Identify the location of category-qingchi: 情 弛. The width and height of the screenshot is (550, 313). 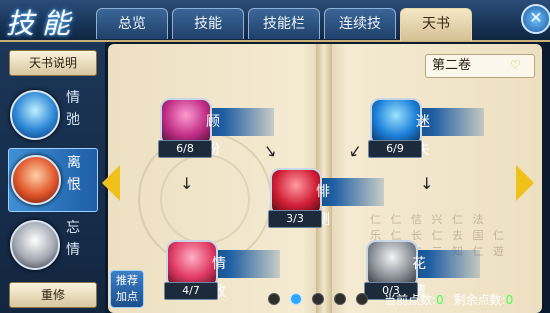
(52, 115).